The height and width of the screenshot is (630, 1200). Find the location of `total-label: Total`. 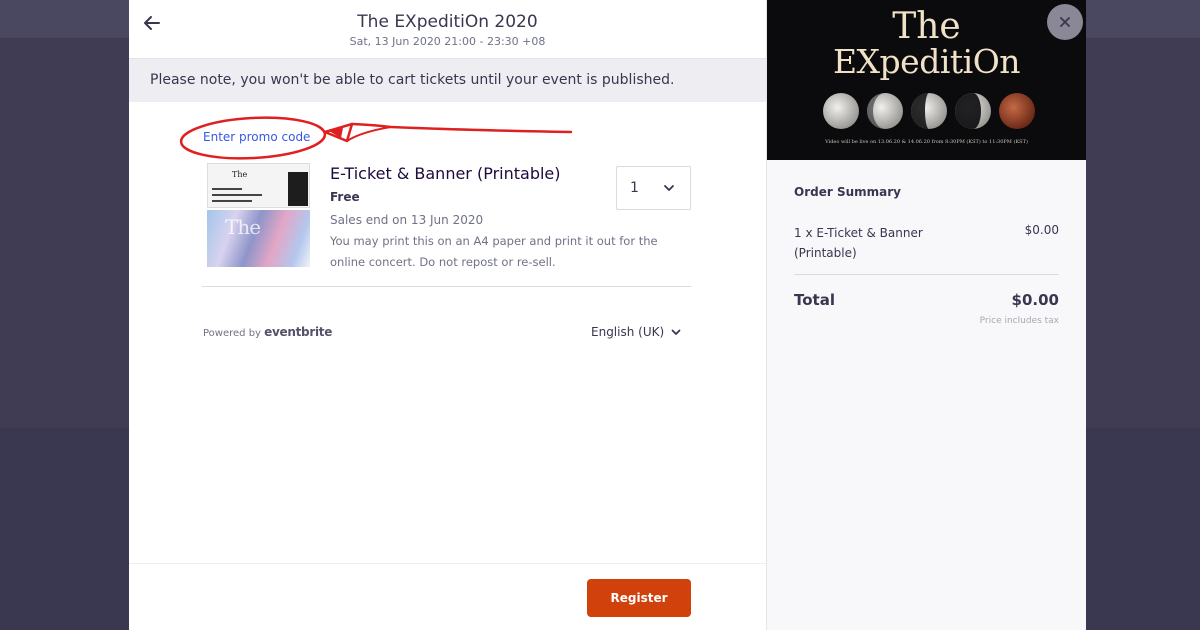

total-label: Total is located at coordinates (814, 300).